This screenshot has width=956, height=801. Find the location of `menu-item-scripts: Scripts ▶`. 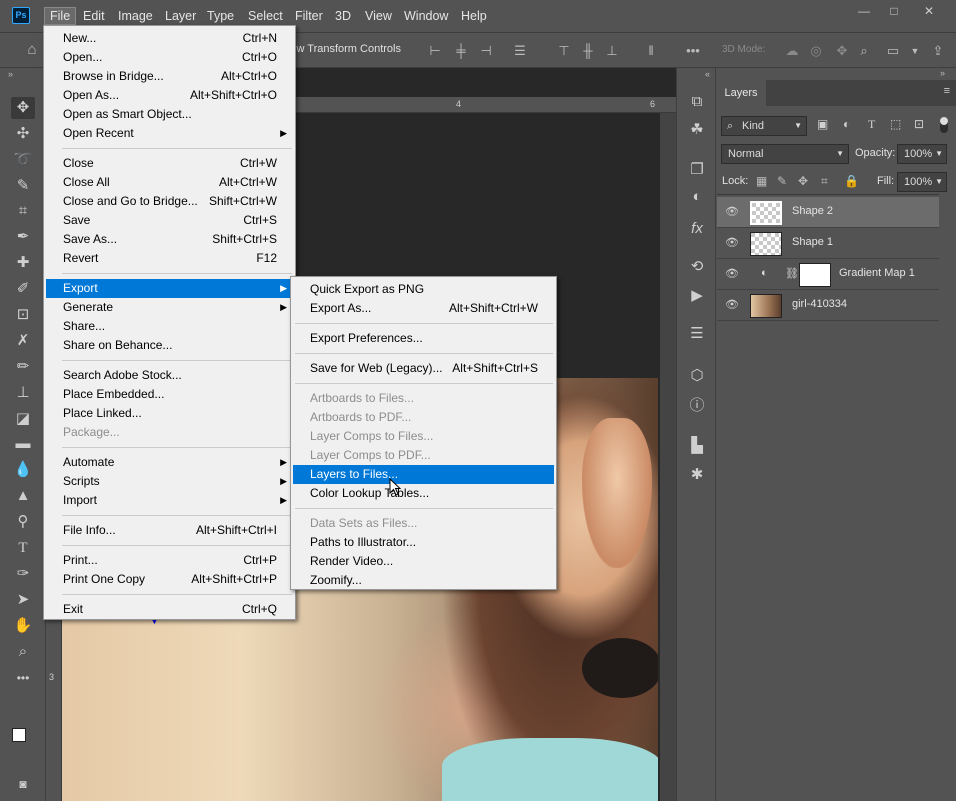

menu-item-scripts: Scripts ▶ is located at coordinates (169, 481).